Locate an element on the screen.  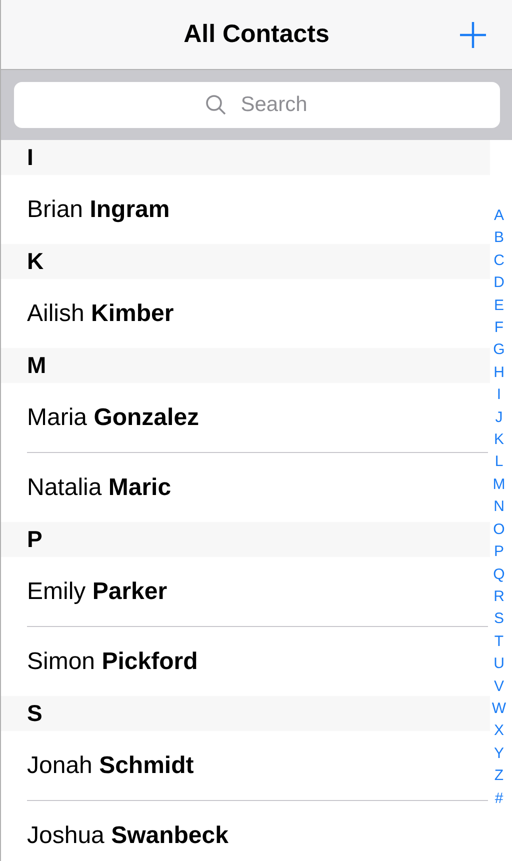
index-letter: U is located at coordinates (499, 664).